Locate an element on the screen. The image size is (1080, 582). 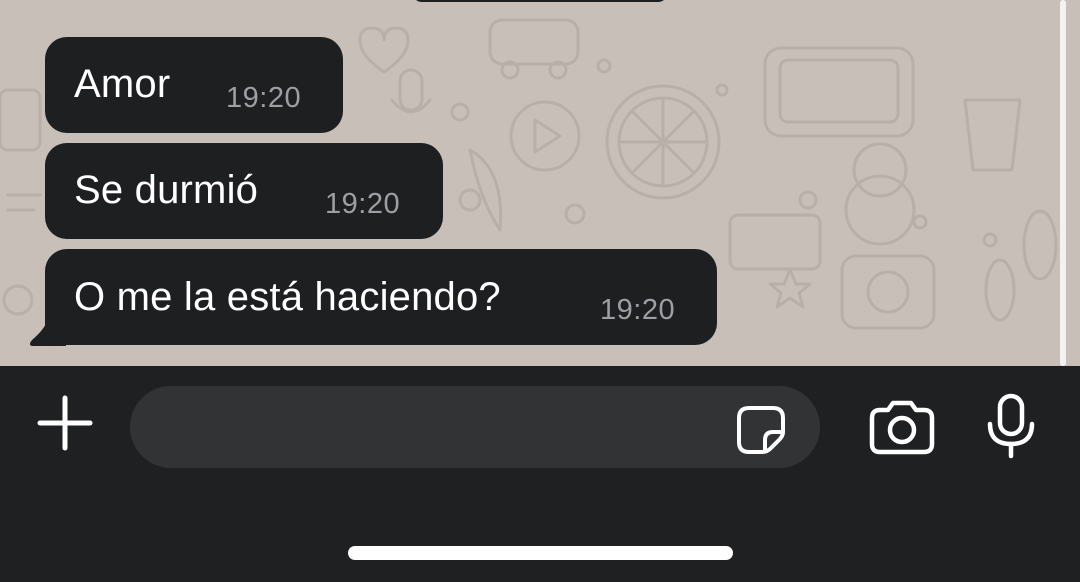
plus-icon is located at coordinates (65, 423).